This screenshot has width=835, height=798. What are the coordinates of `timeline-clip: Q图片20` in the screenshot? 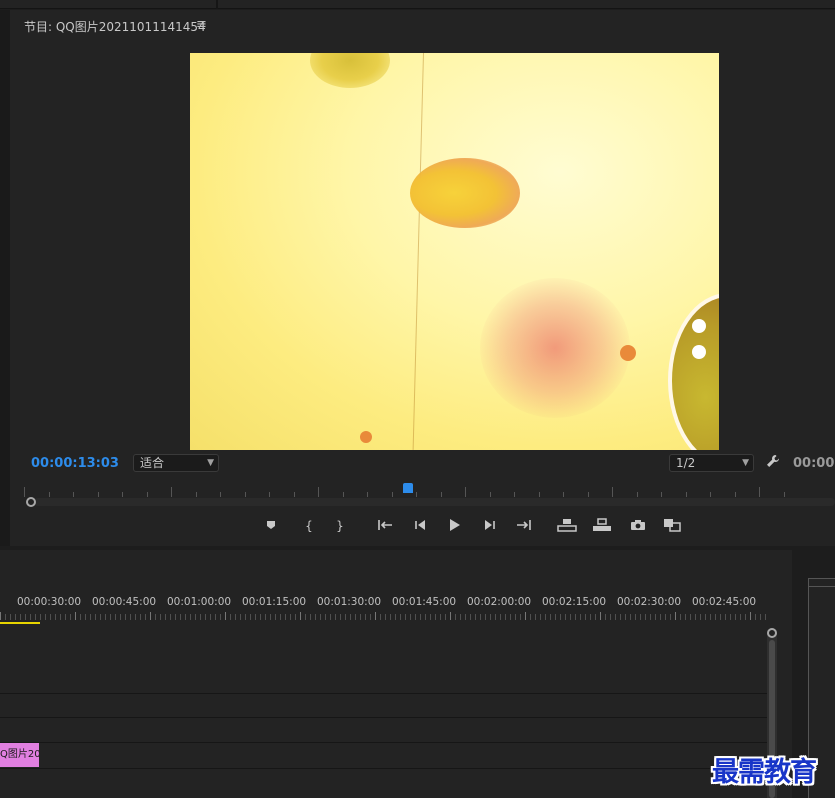 It's located at (19, 755).